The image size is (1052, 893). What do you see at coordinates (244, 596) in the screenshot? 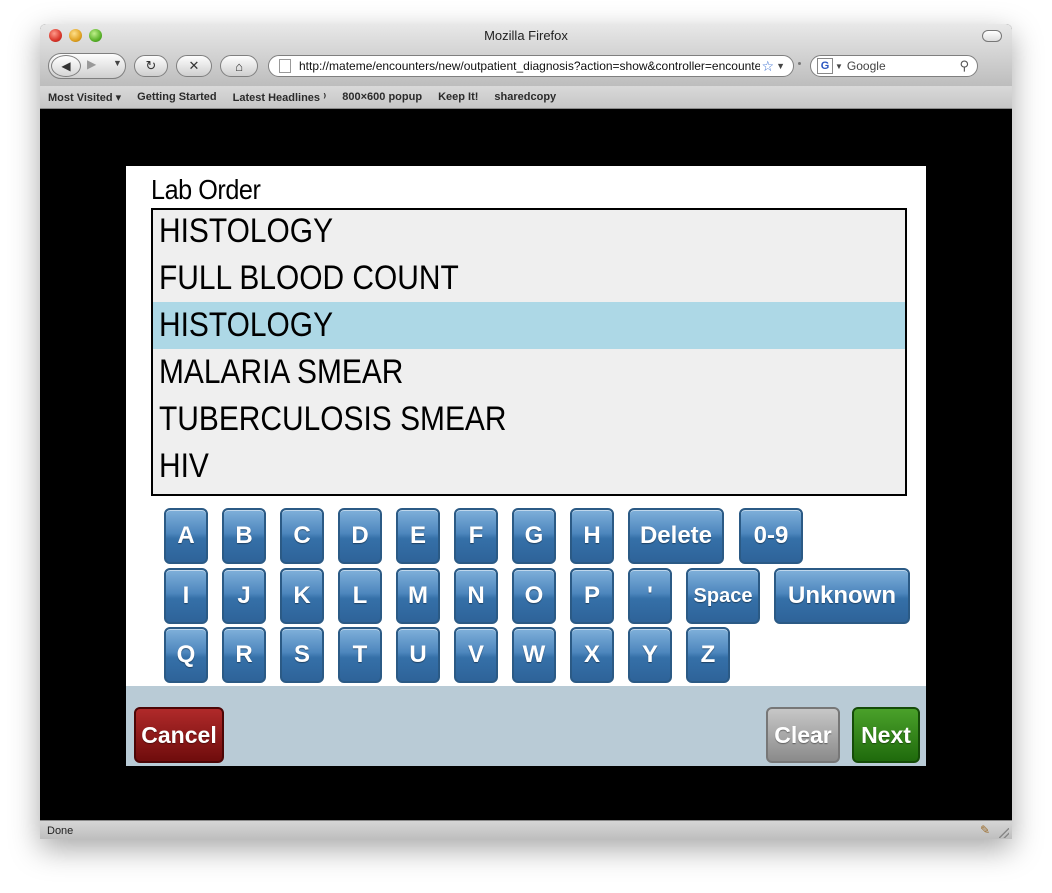
I see `key-j: J` at bounding box center [244, 596].